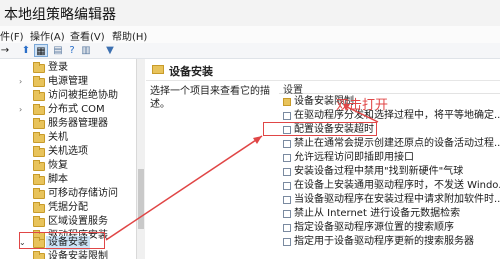 This screenshot has height=259, width=500. What do you see at coordinates (210, 98) in the screenshot?
I see `description-text: 选择一个项目来查看它的描述。` at bounding box center [210, 98].